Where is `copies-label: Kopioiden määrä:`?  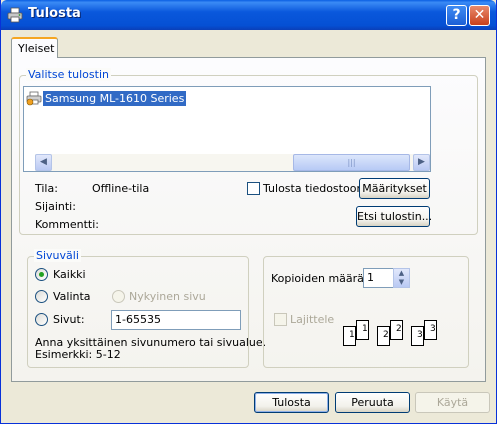
copies-label: Kopioiden määrä: is located at coordinates (319, 278).